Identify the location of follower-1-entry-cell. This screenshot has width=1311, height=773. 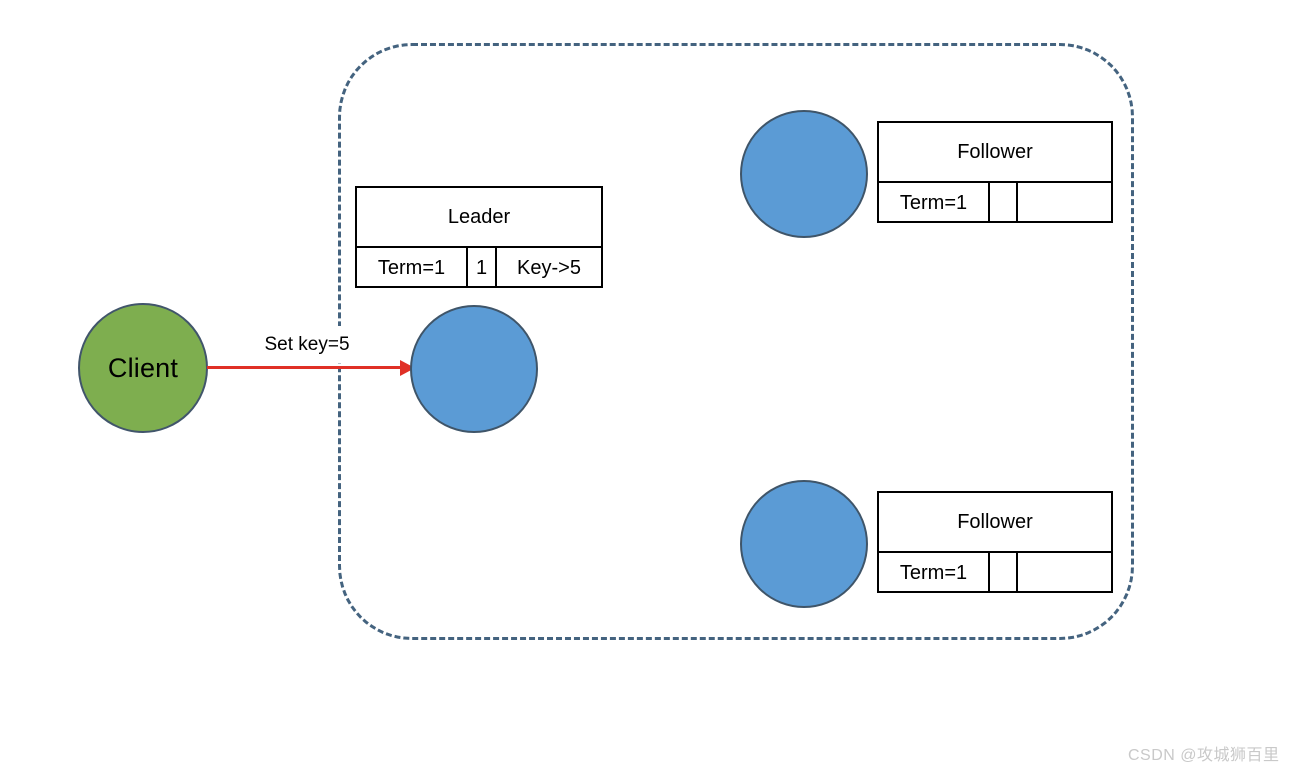
(1064, 203).